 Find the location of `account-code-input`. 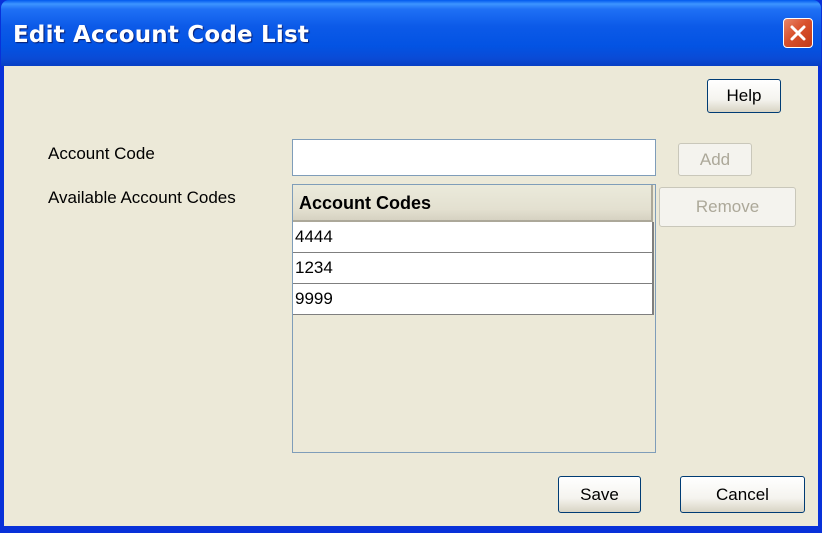

account-code-input is located at coordinates (474, 157).